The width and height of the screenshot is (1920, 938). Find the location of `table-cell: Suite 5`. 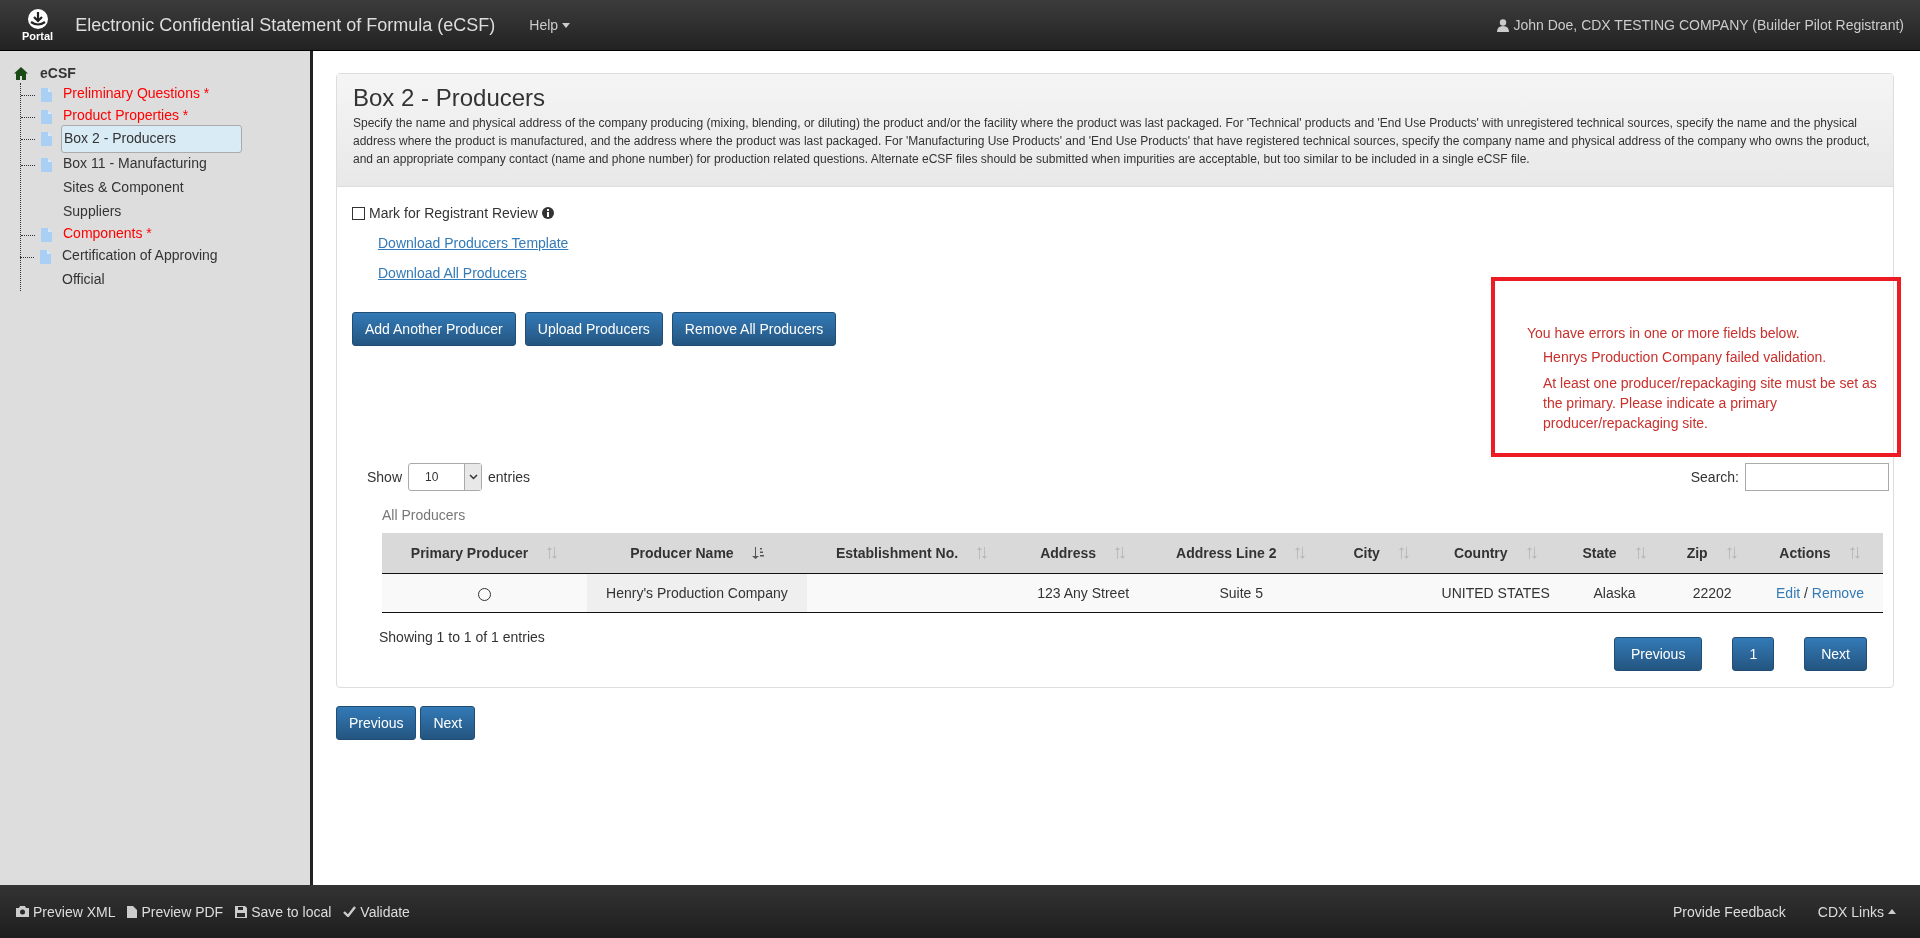

table-cell: Suite 5 is located at coordinates (1241, 593).